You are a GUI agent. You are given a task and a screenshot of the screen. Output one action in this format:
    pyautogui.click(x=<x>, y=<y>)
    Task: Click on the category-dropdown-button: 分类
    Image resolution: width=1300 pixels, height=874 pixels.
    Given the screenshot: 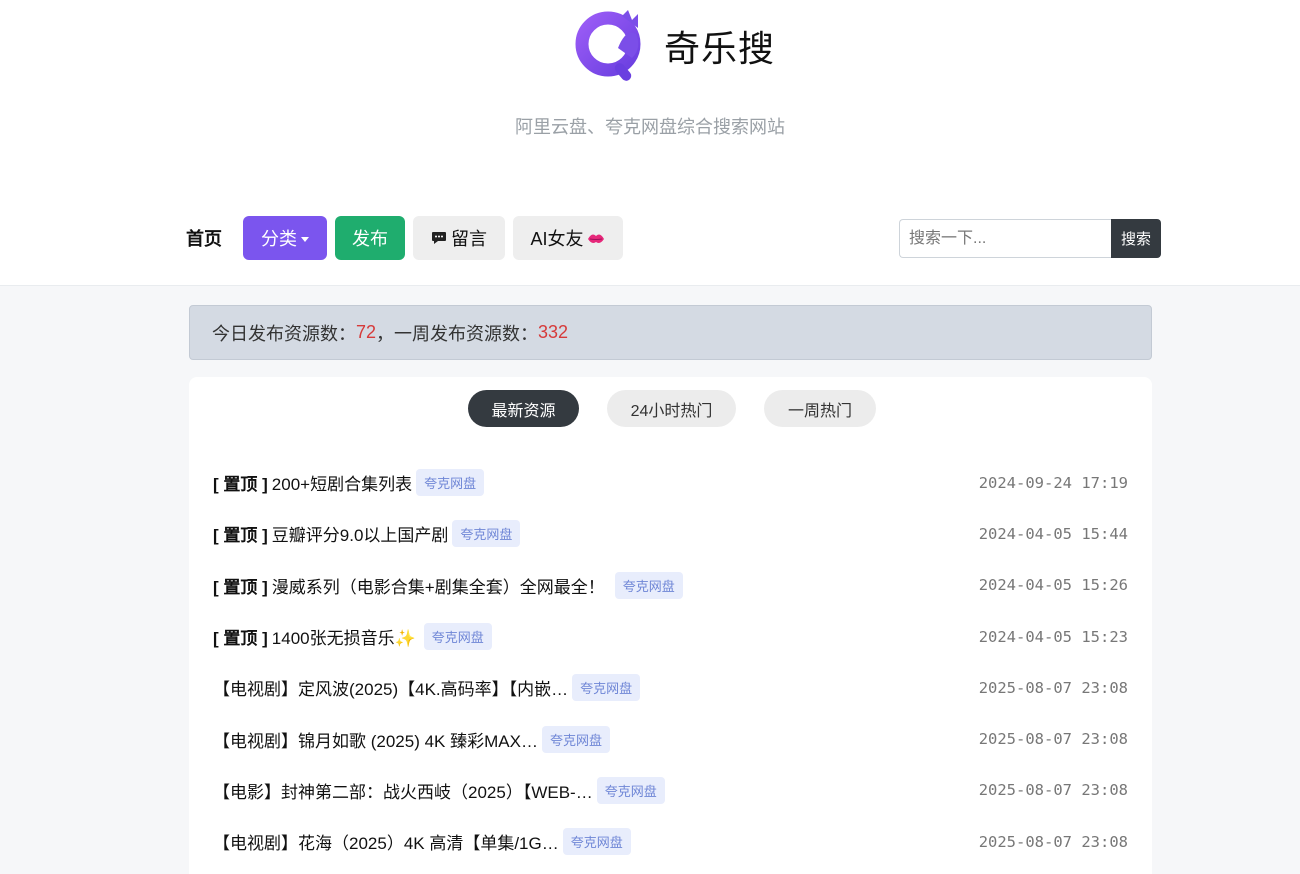 What is the action you would take?
    pyautogui.click(x=285, y=238)
    